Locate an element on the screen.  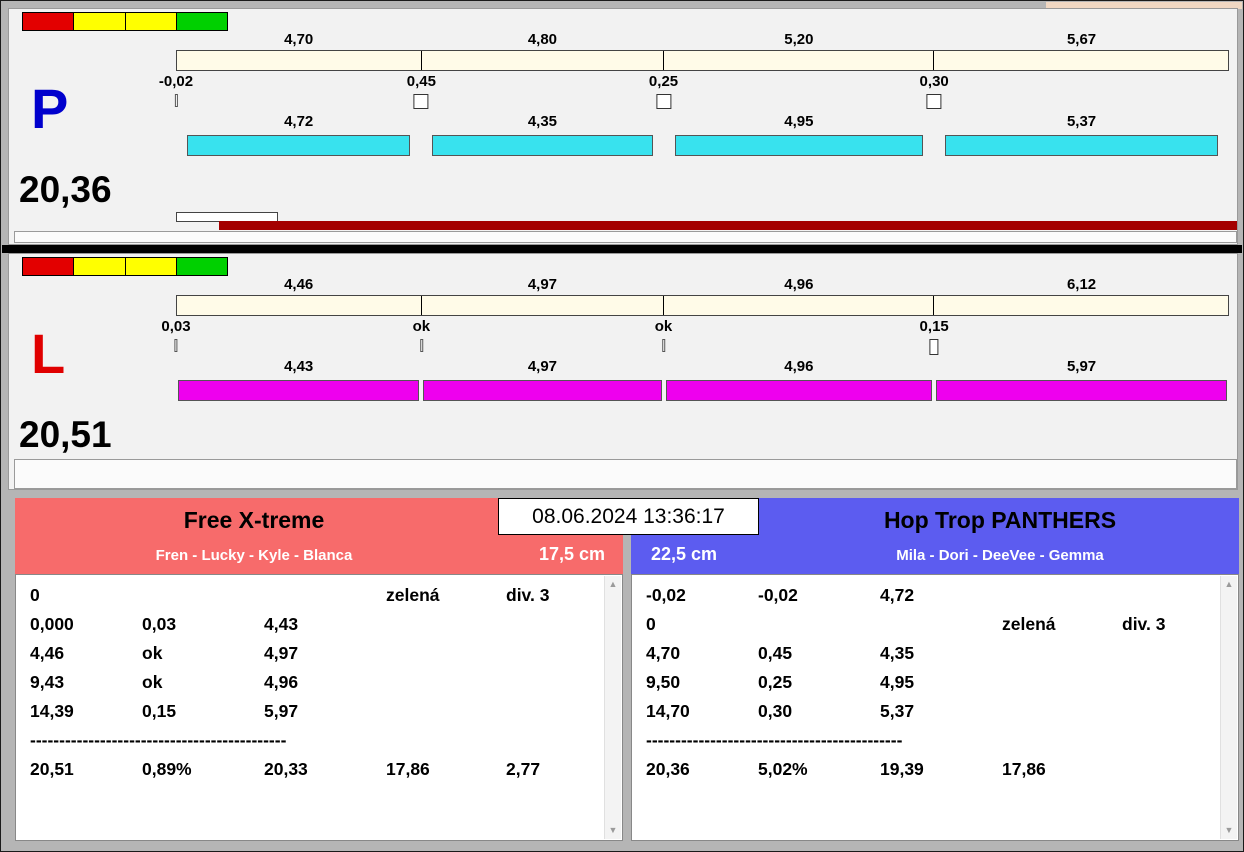
dog-time-segment: 4,96 is located at coordinates (799, 381).